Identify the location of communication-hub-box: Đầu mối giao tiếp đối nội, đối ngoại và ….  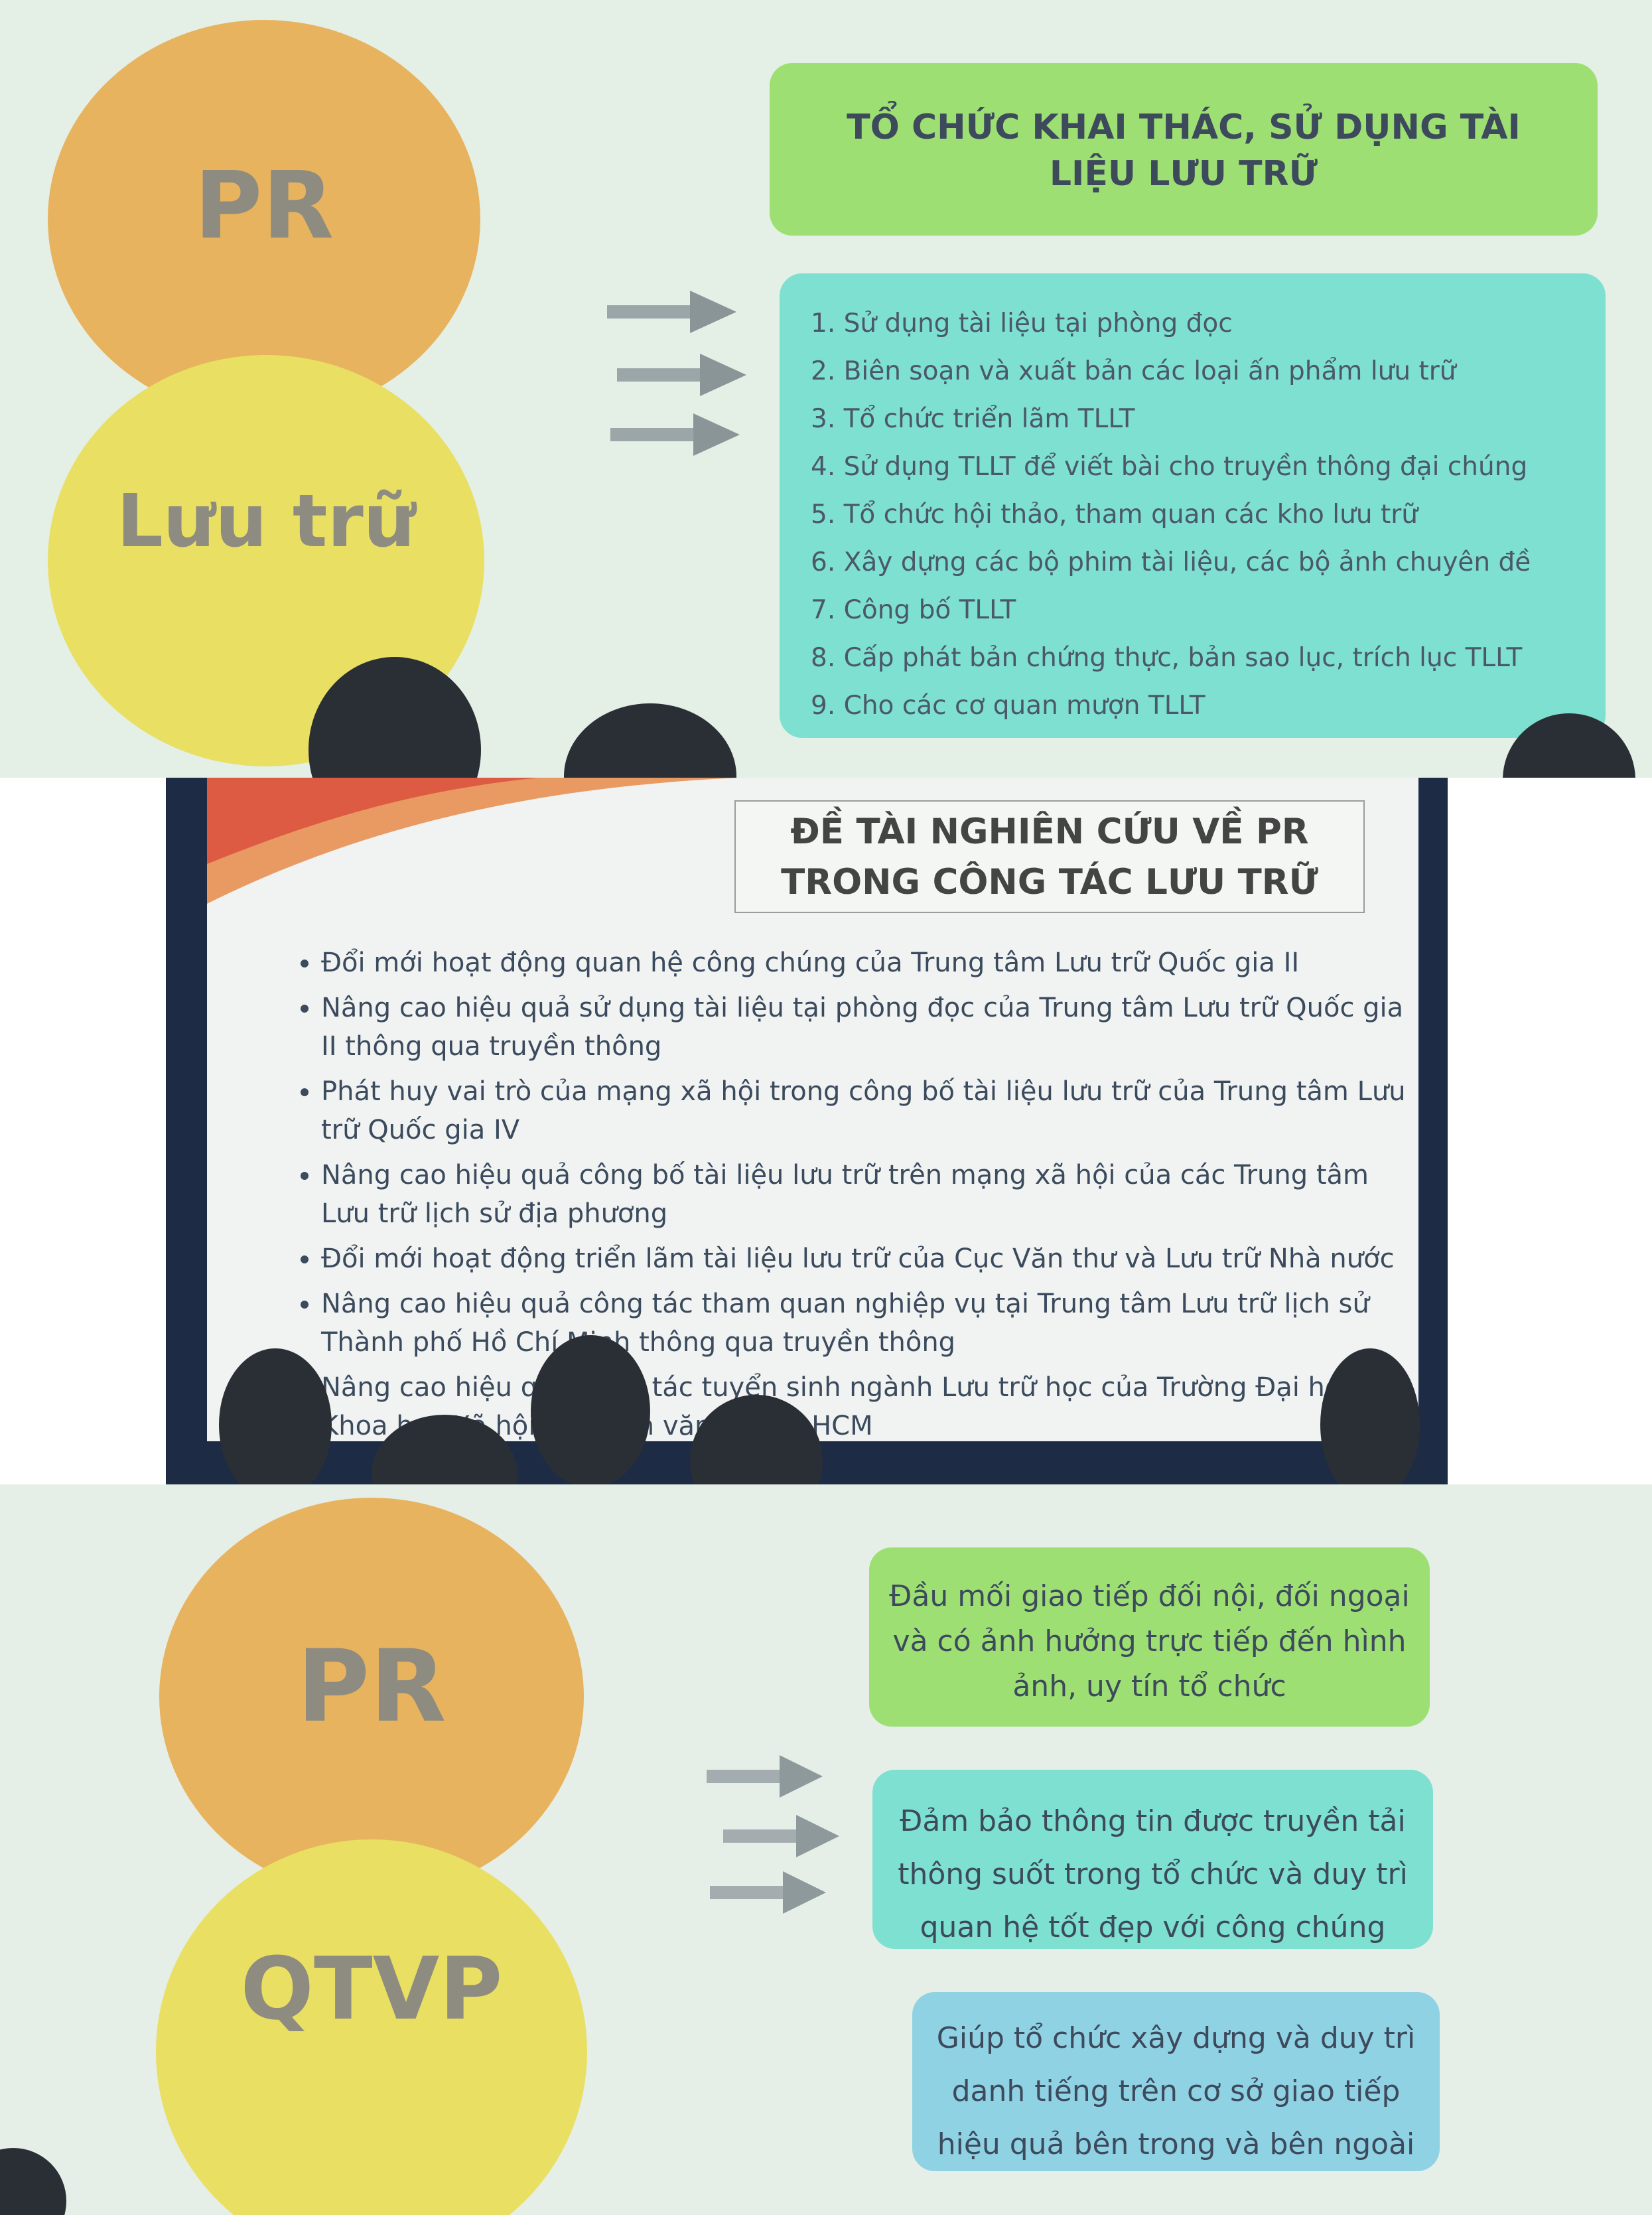
(1149, 1637).